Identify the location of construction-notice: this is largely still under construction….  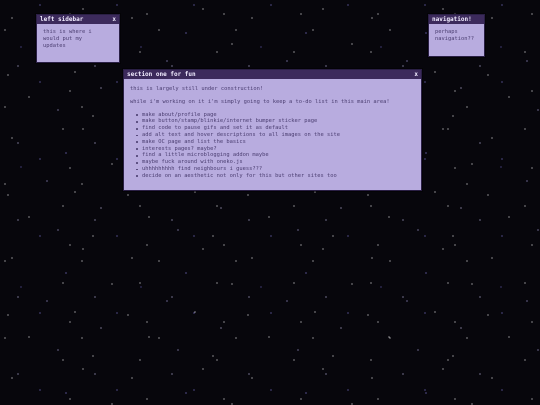
(197, 89).